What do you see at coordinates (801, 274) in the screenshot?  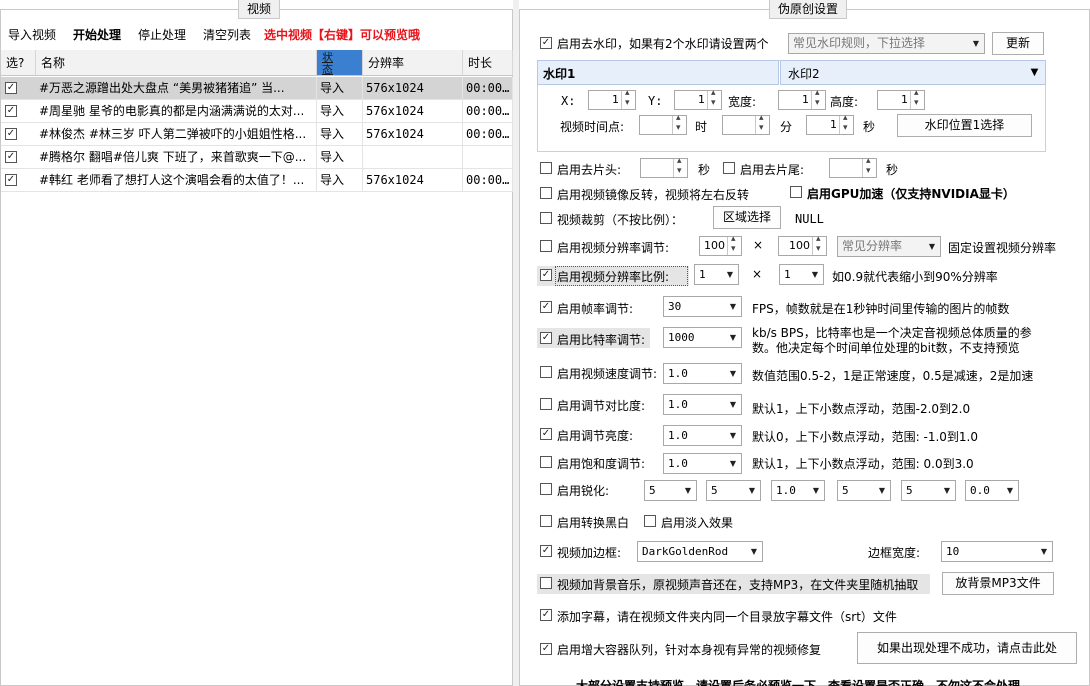 I see `ratio-b-select: 1 ▼` at bounding box center [801, 274].